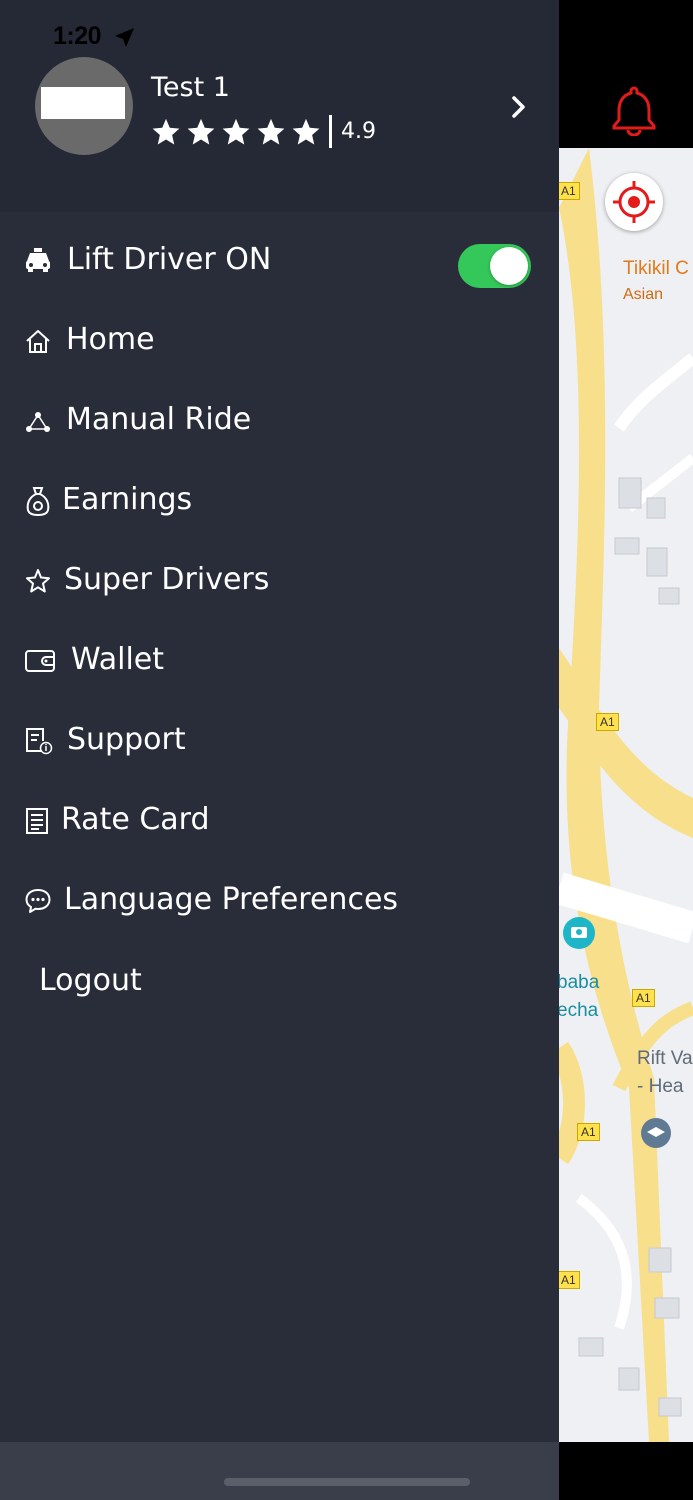  I want to click on support-document-icon, so click(39, 741).